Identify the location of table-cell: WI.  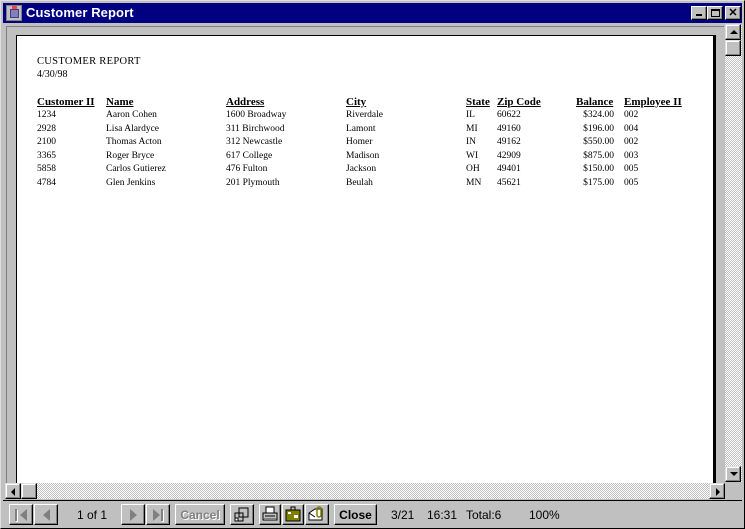
(472, 155).